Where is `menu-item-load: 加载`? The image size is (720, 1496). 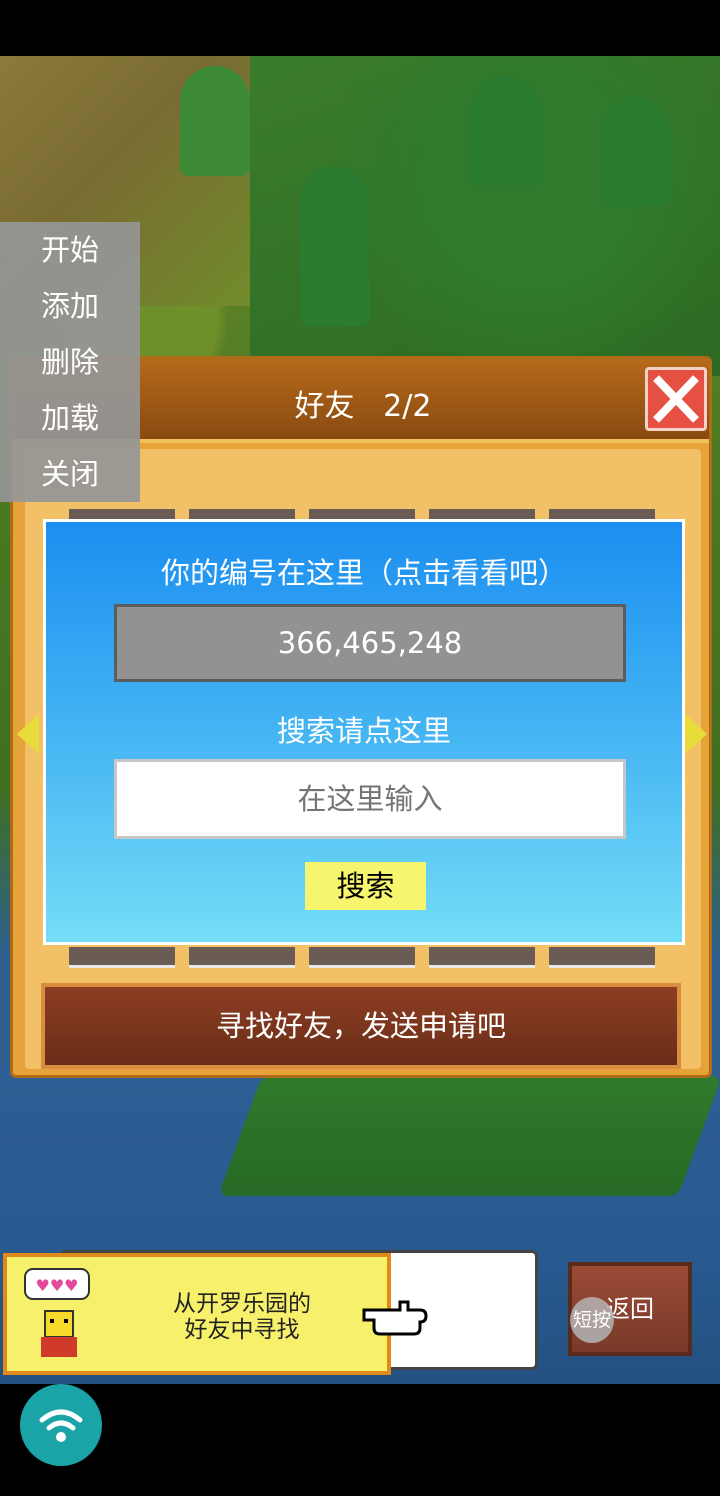
menu-item-load: 加载 is located at coordinates (70, 418).